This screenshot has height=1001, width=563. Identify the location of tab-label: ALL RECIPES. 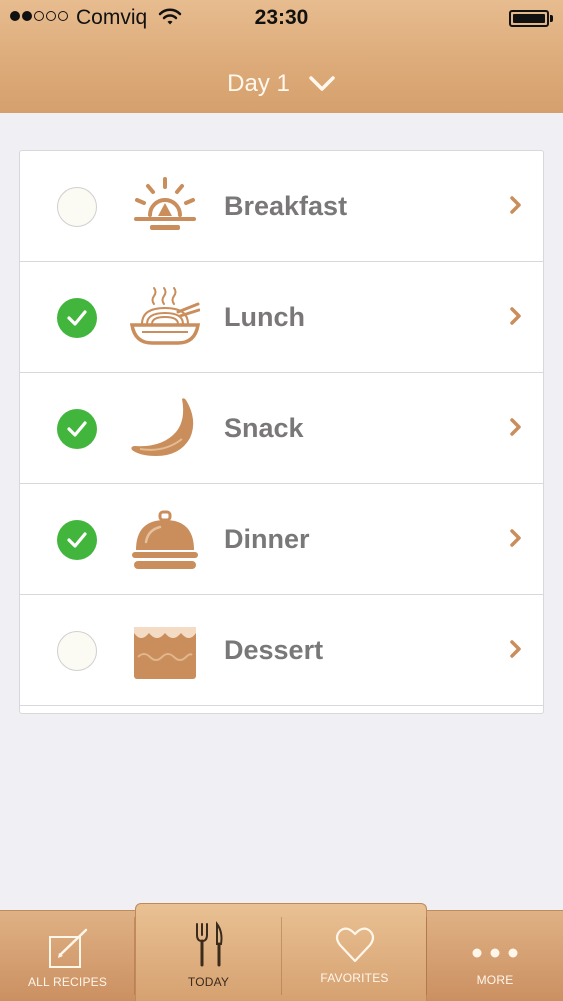
(67, 982).